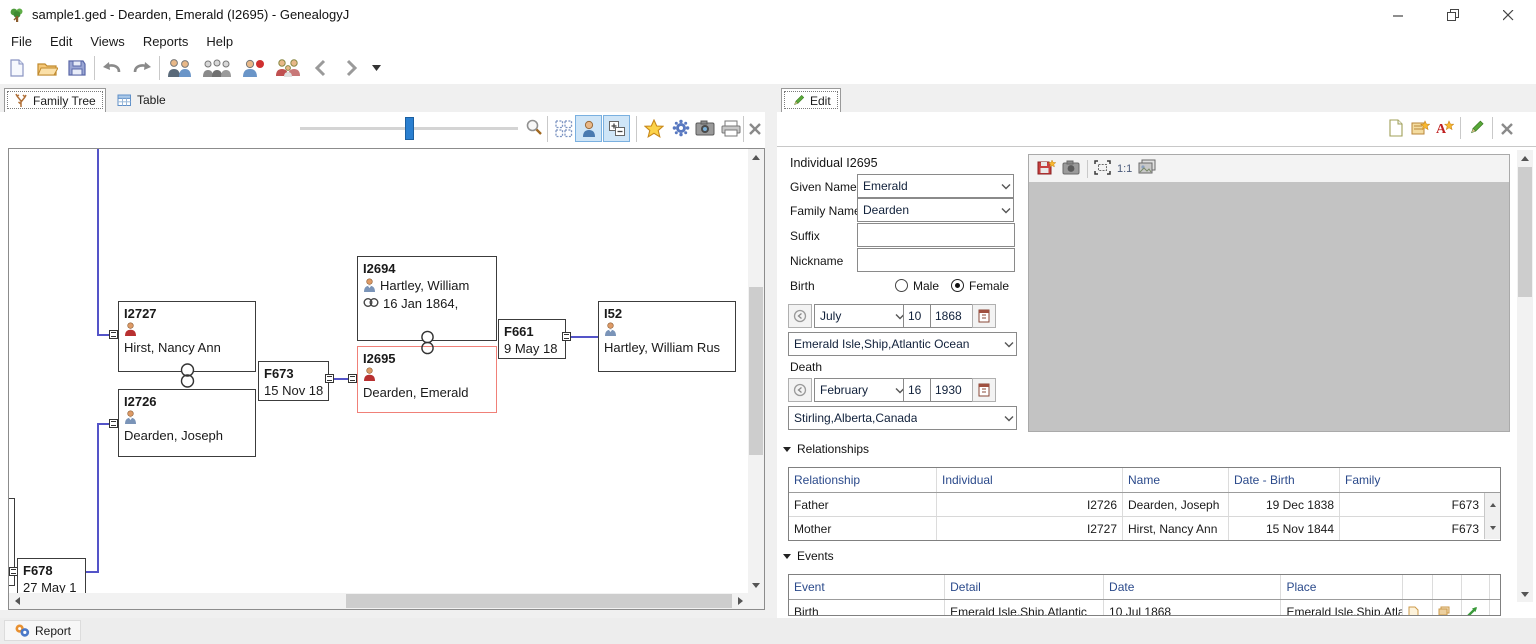  Describe the element at coordinates (771, 365) in the screenshot. I see `pane-divider` at that location.